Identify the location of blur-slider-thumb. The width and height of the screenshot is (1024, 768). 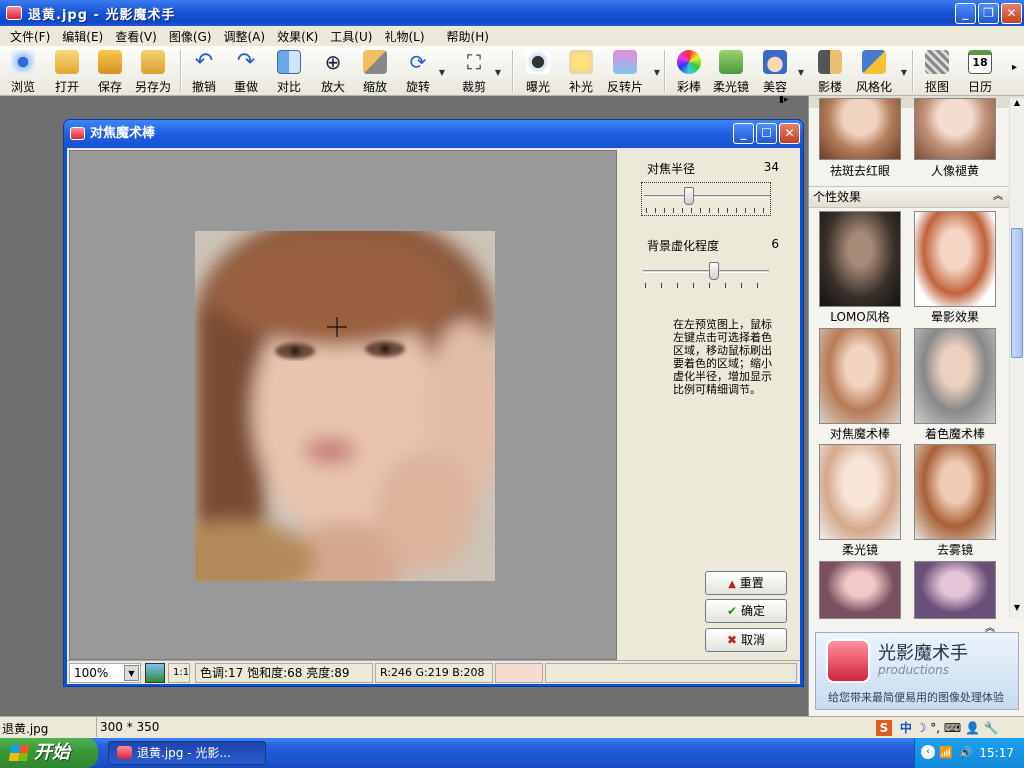
(714, 271).